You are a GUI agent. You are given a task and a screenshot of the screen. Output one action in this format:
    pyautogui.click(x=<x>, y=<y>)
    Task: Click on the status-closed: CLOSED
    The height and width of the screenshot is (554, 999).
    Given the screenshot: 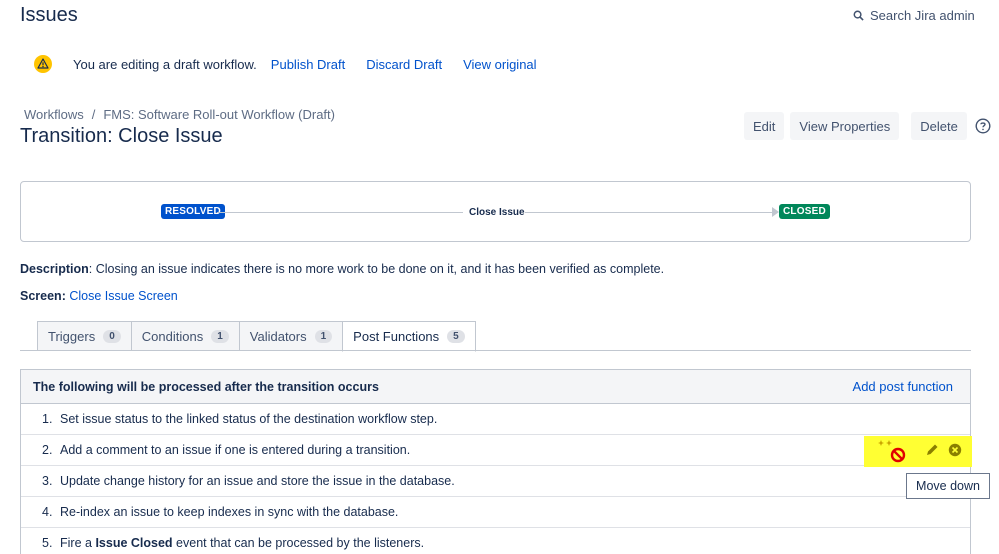 What is the action you would take?
    pyautogui.click(x=804, y=211)
    